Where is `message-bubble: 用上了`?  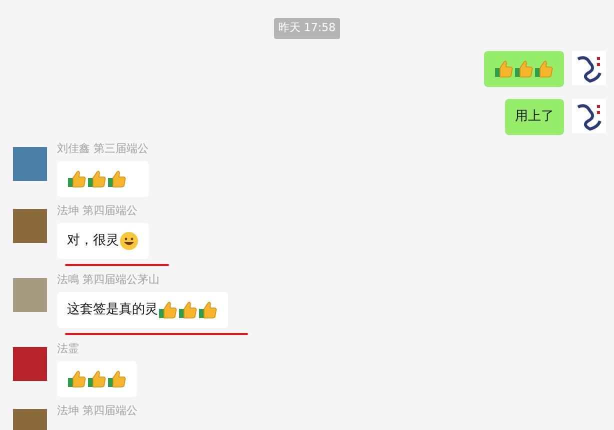 message-bubble: 用上了 is located at coordinates (534, 116).